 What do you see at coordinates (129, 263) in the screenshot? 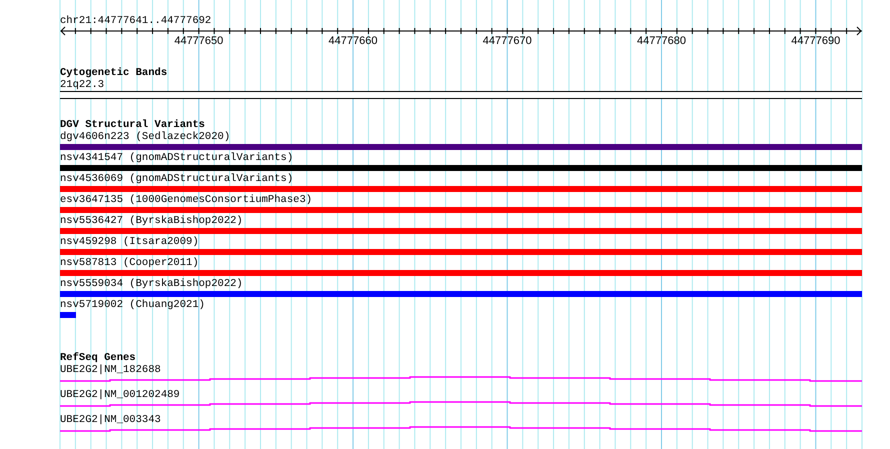
I see `variant-label: nsv587813 (Cooper2011)` at bounding box center [129, 263].